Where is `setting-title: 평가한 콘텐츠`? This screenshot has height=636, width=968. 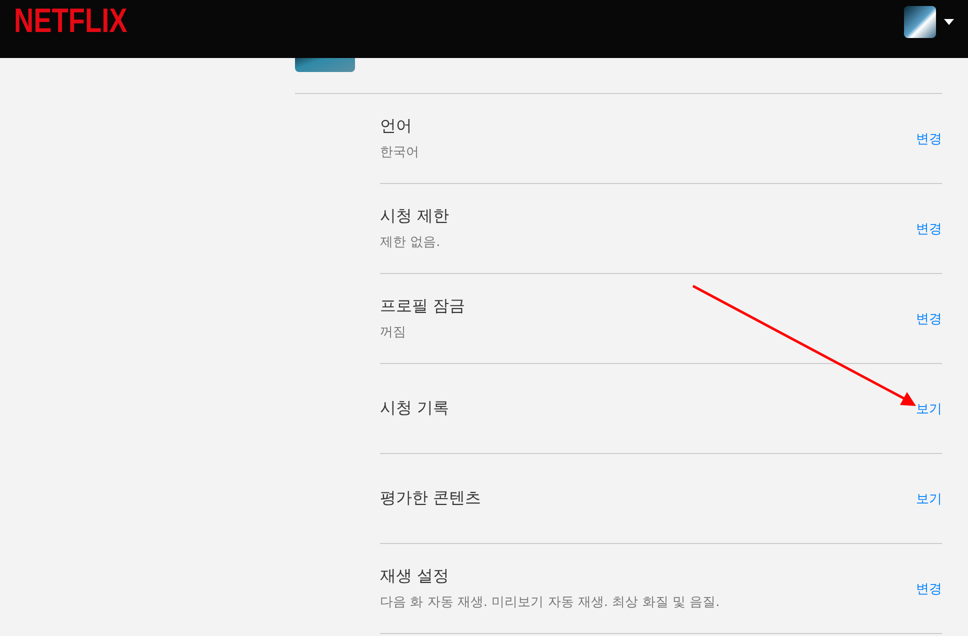
setting-title: 평가한 콘텐츠 is located at coordinates (431, 498).